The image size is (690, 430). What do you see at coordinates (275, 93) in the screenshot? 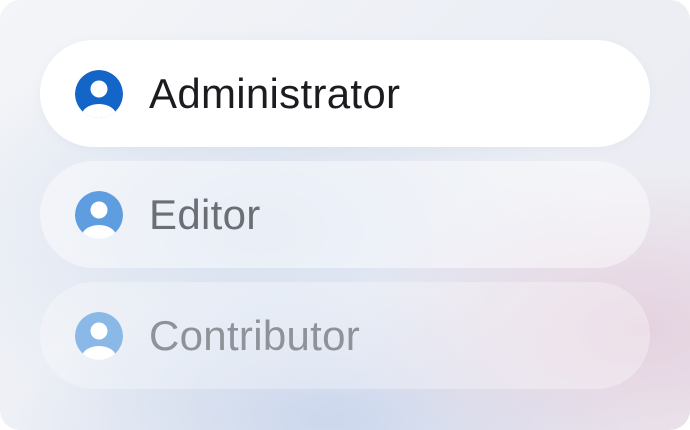
I see `role-label-administrator: Administrator` at bounding box center [275, 93].